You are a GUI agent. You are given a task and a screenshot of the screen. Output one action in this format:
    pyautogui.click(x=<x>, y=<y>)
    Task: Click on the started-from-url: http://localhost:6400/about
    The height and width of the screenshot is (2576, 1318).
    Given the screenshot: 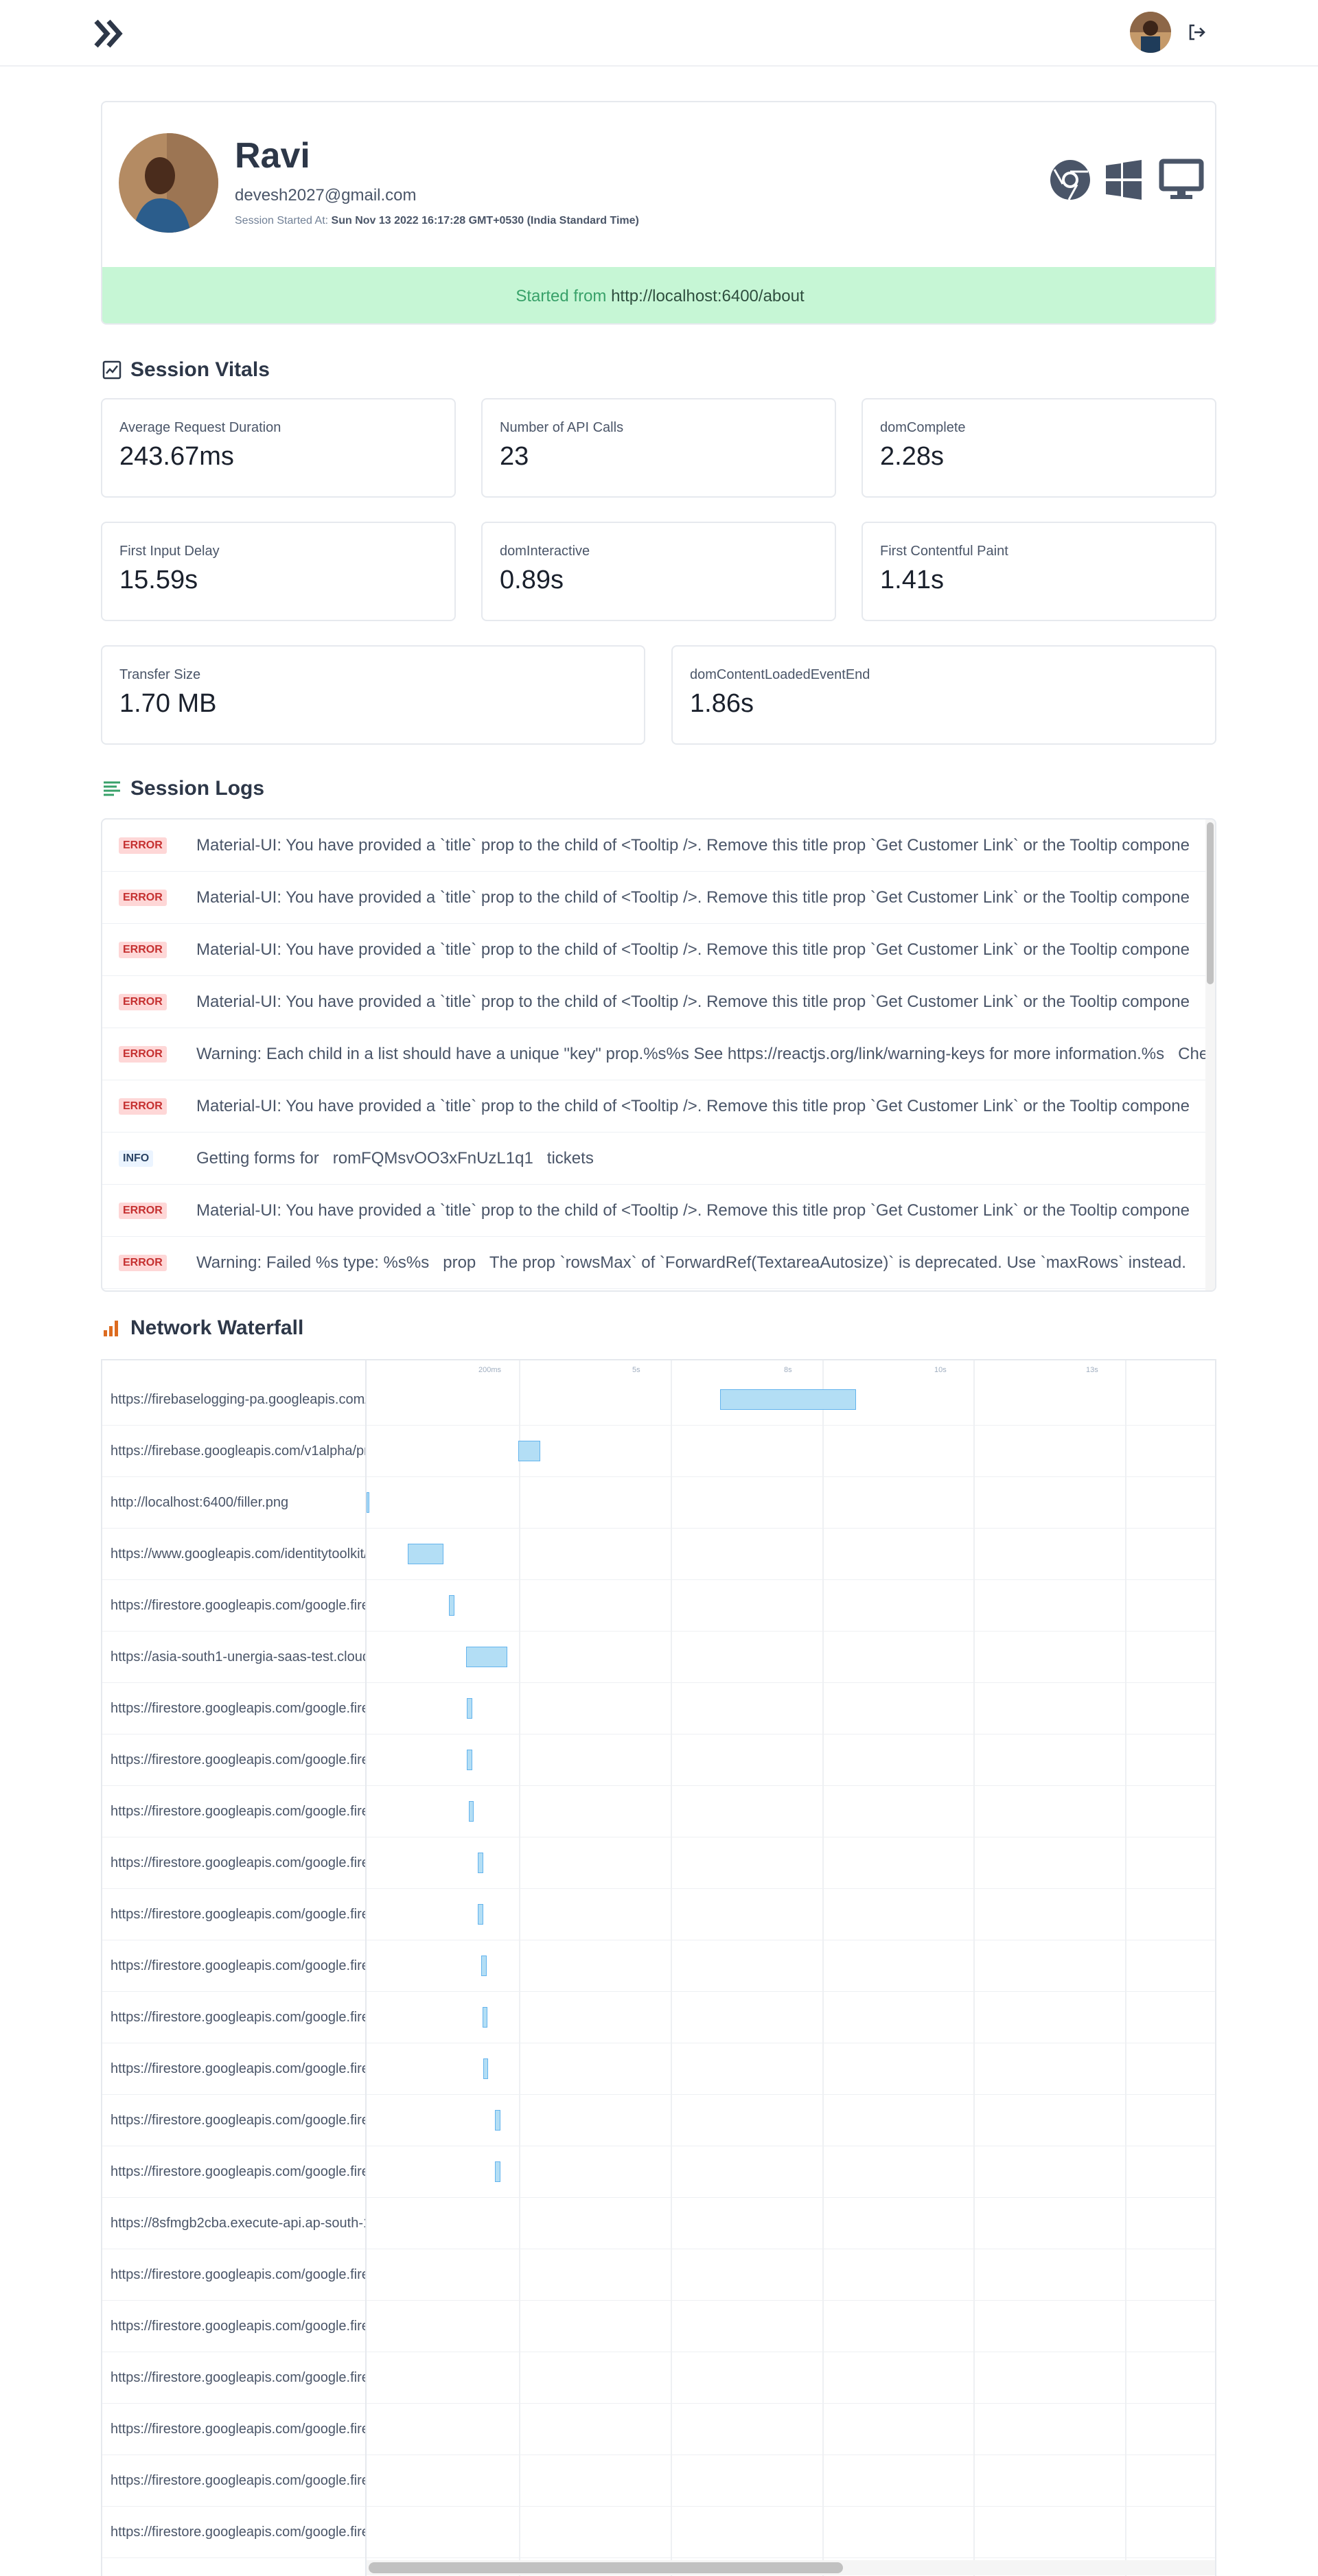 What is the action you would take?
    pyautogui.click(x=708, y=296)
    